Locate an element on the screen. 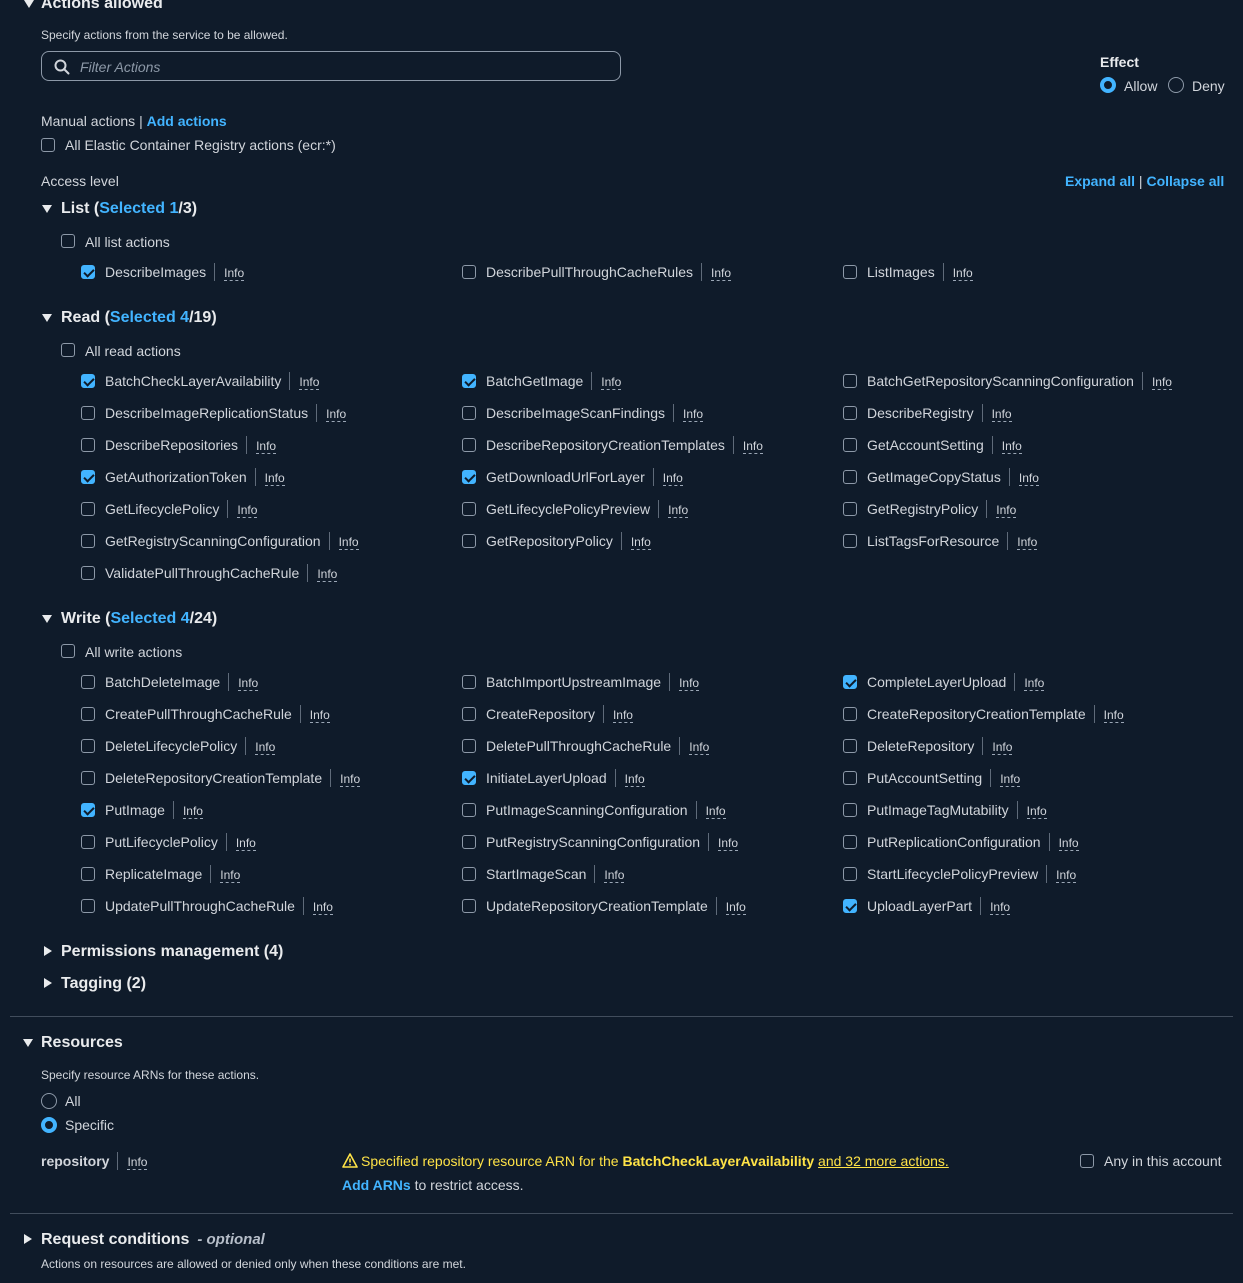  action-item: BatchDeleteImage Info is located at coordinates (170, 682).